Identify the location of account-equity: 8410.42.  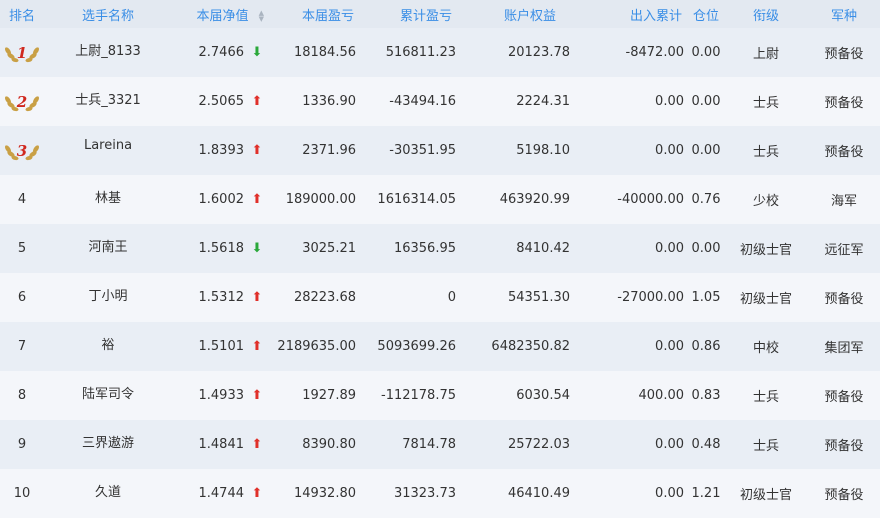
(543, 248).